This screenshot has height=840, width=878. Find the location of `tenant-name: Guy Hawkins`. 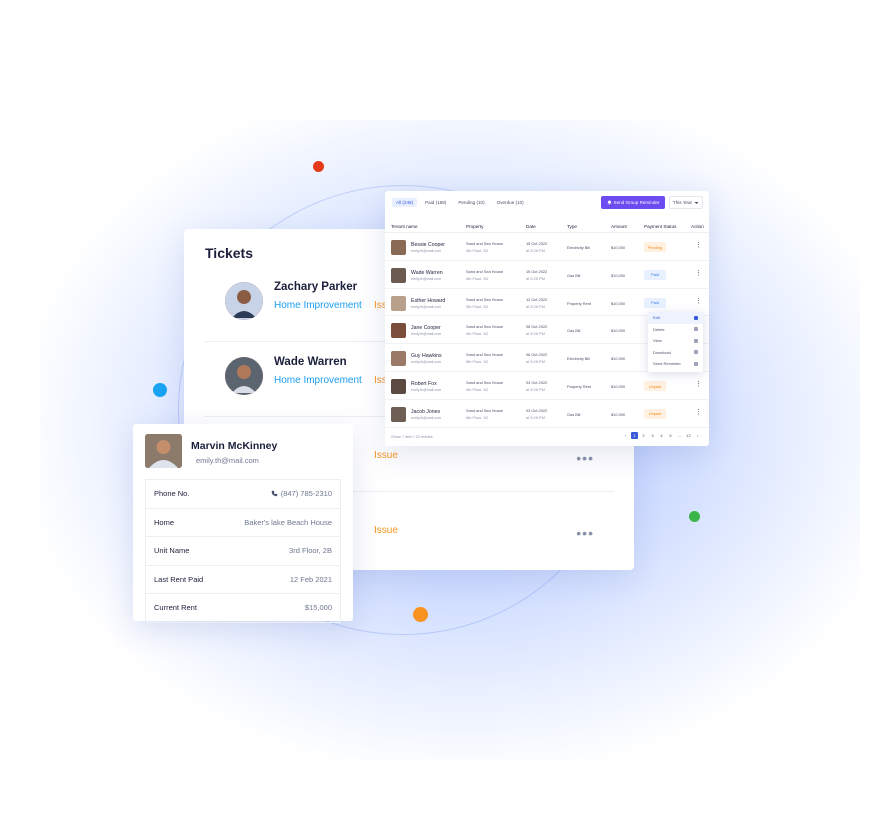

tenant-name: Guy Hawkins is located at coordinates (426, 356).